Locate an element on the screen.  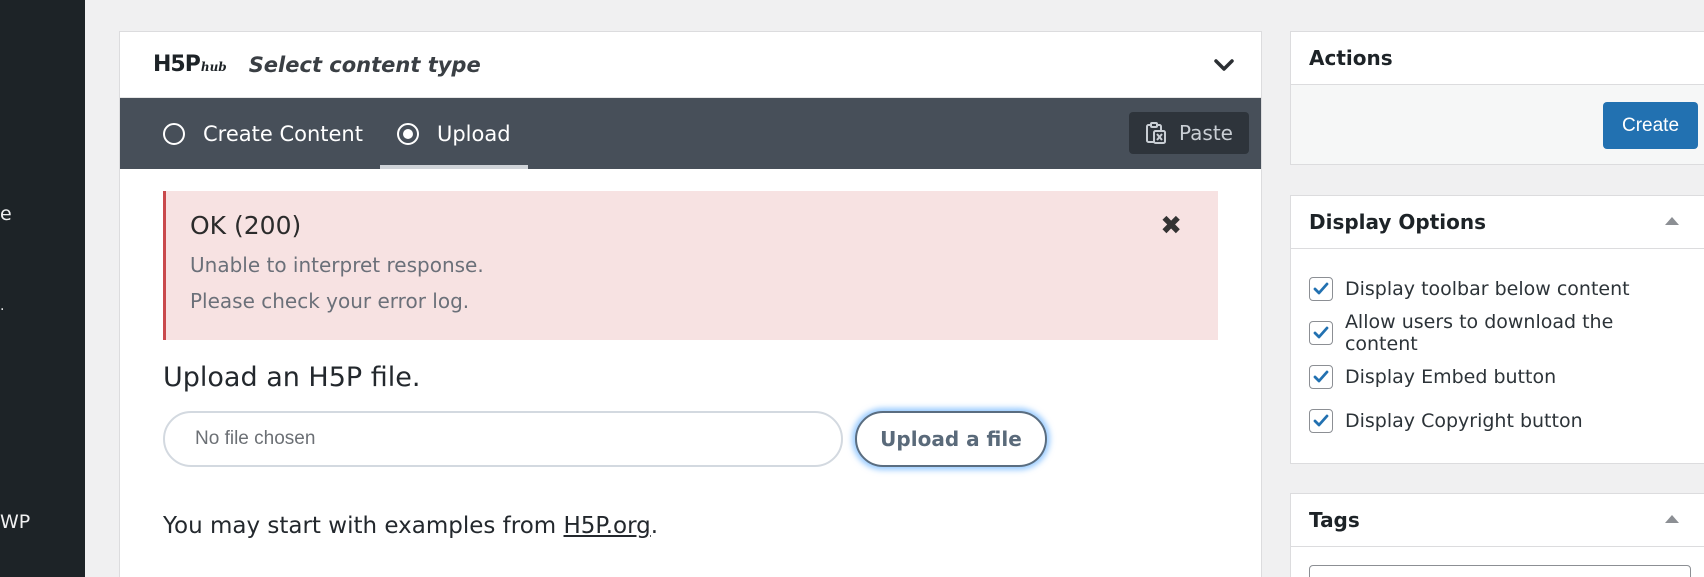
sidebar-fragment: WP is located at coordinates (15, 522).